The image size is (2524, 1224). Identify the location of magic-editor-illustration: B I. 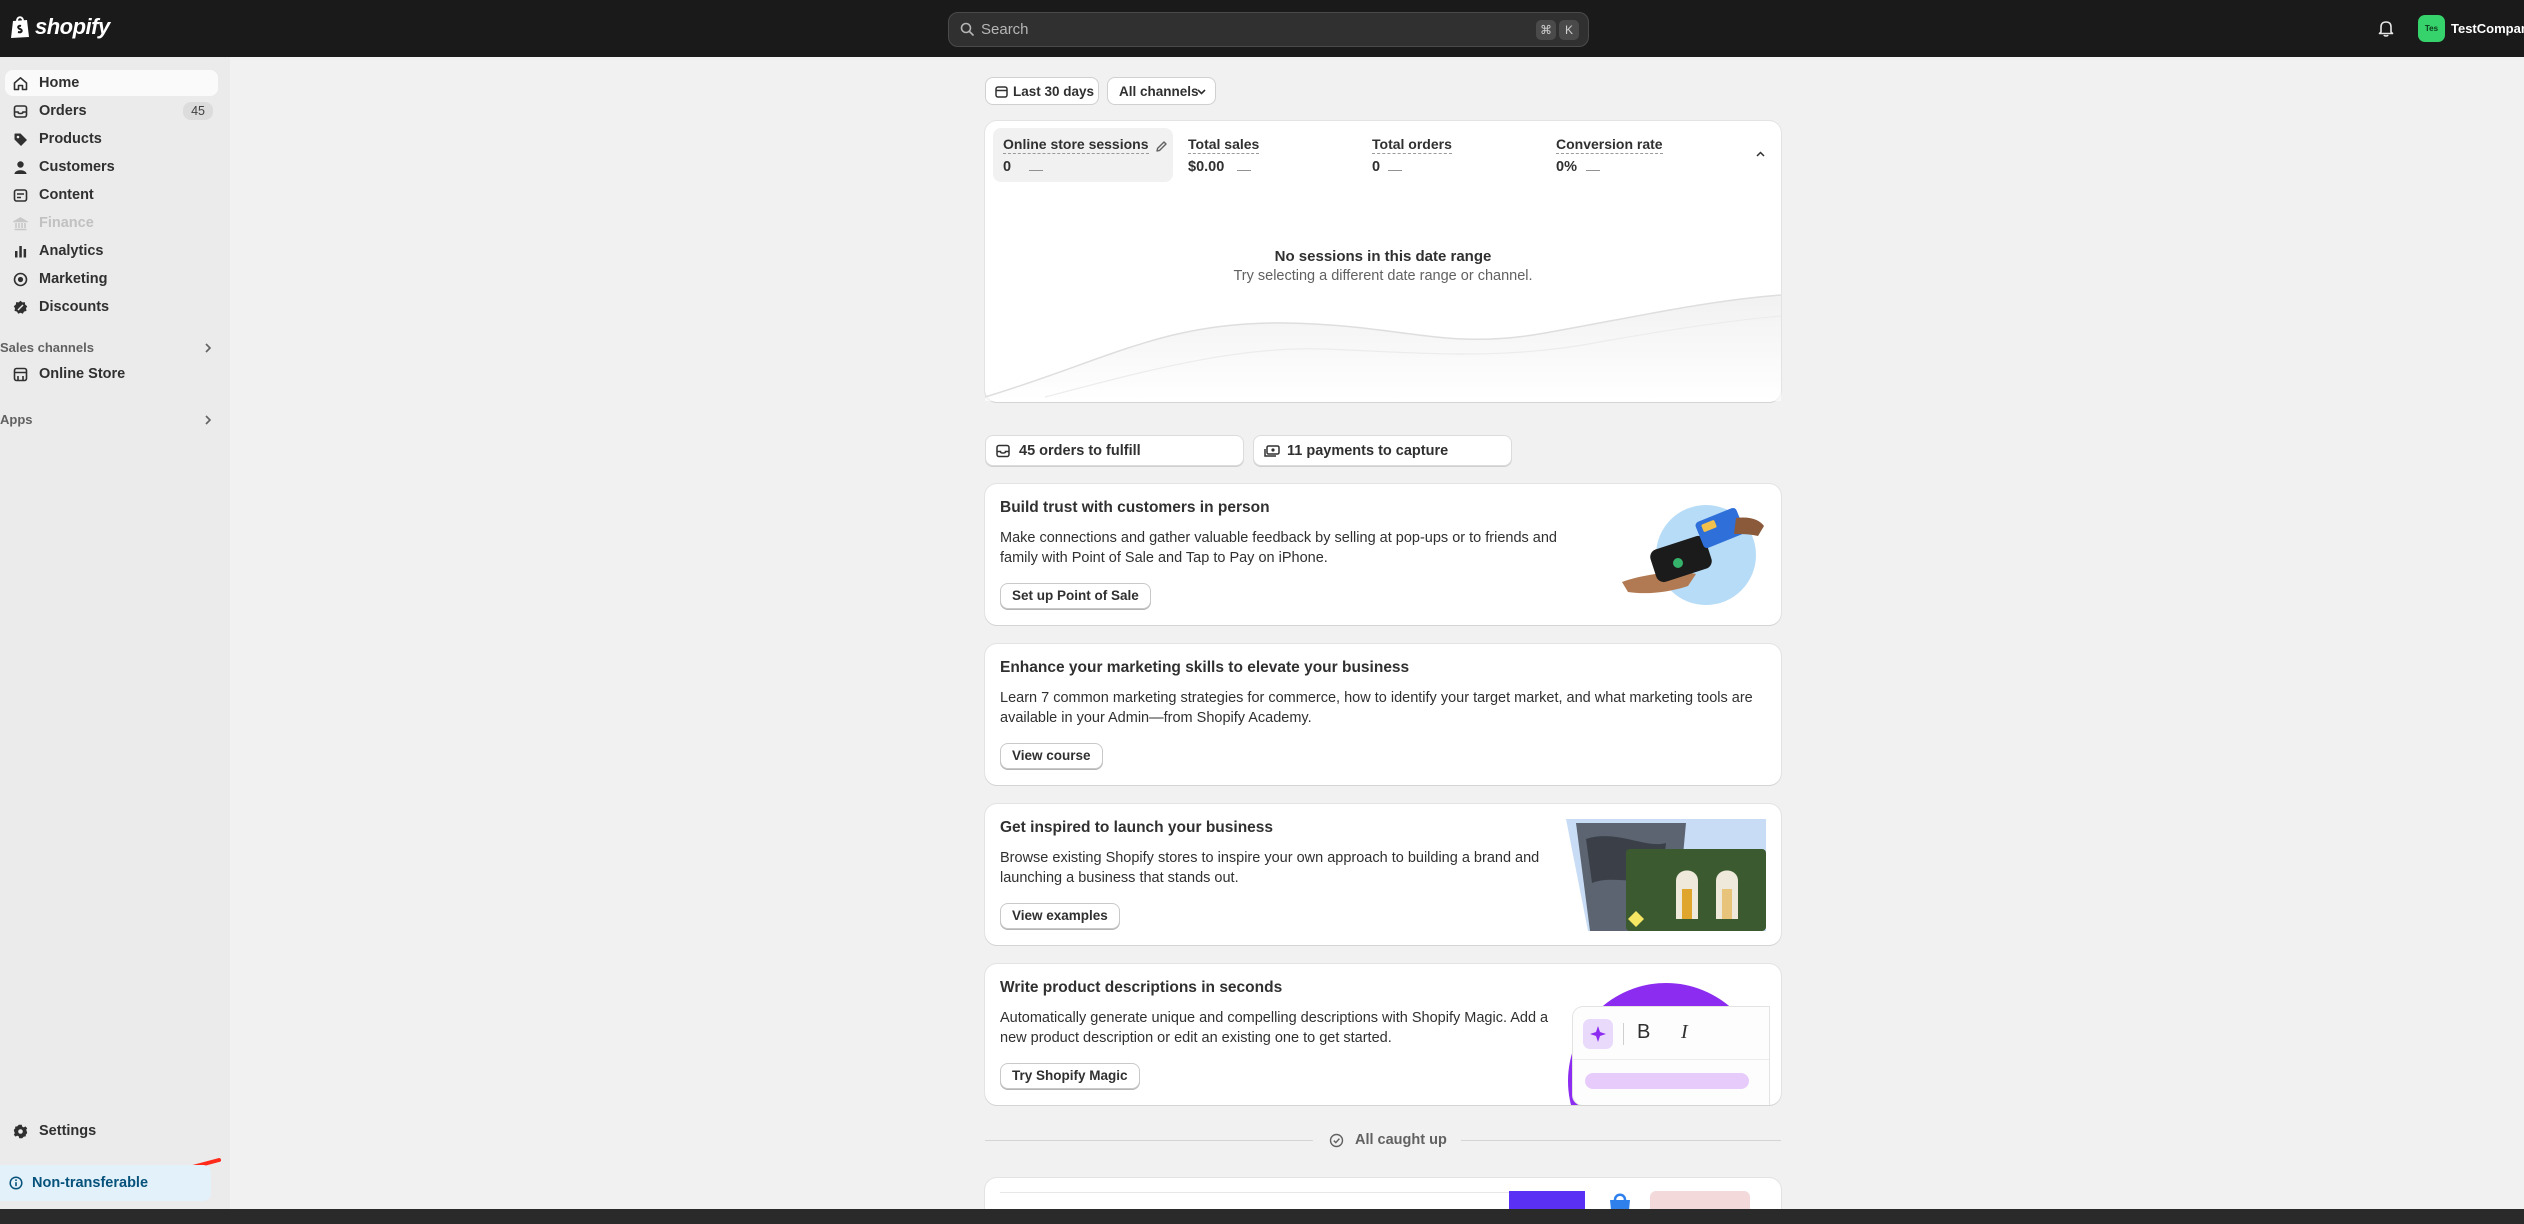
(1666, 1043).